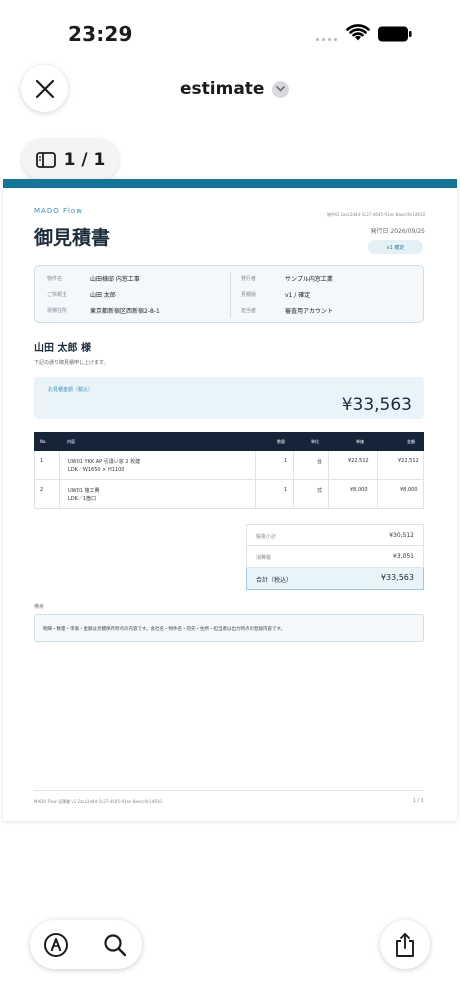 The width and height of the screenshot is (460, 1000). Describe the element at coordinates (62, 348) in the screenshot. I see `customer-name: 山田 太郎 様` at that location.